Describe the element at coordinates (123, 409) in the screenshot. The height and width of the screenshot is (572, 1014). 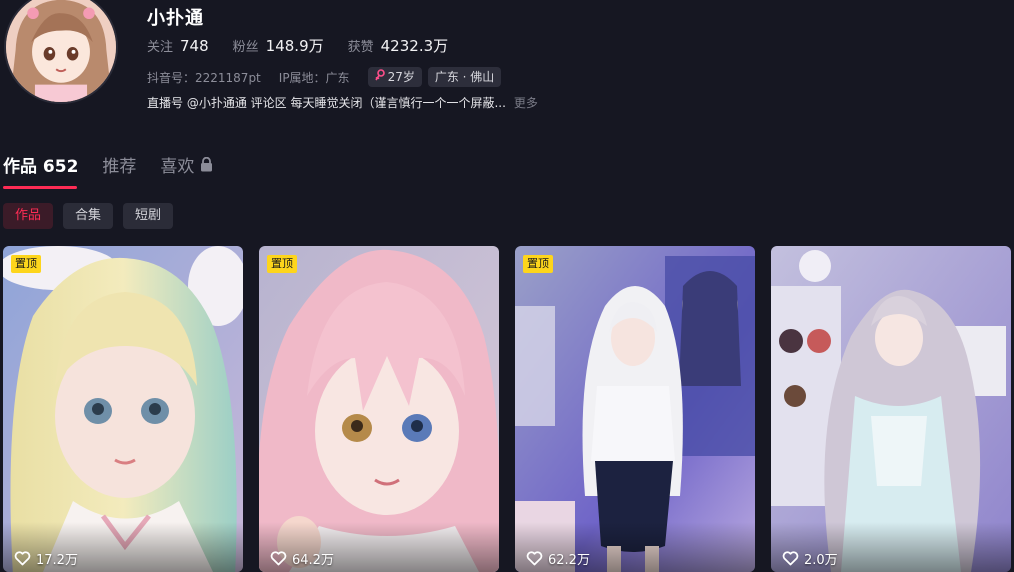
I see `video-card: 置顶 17.2万` at that location.